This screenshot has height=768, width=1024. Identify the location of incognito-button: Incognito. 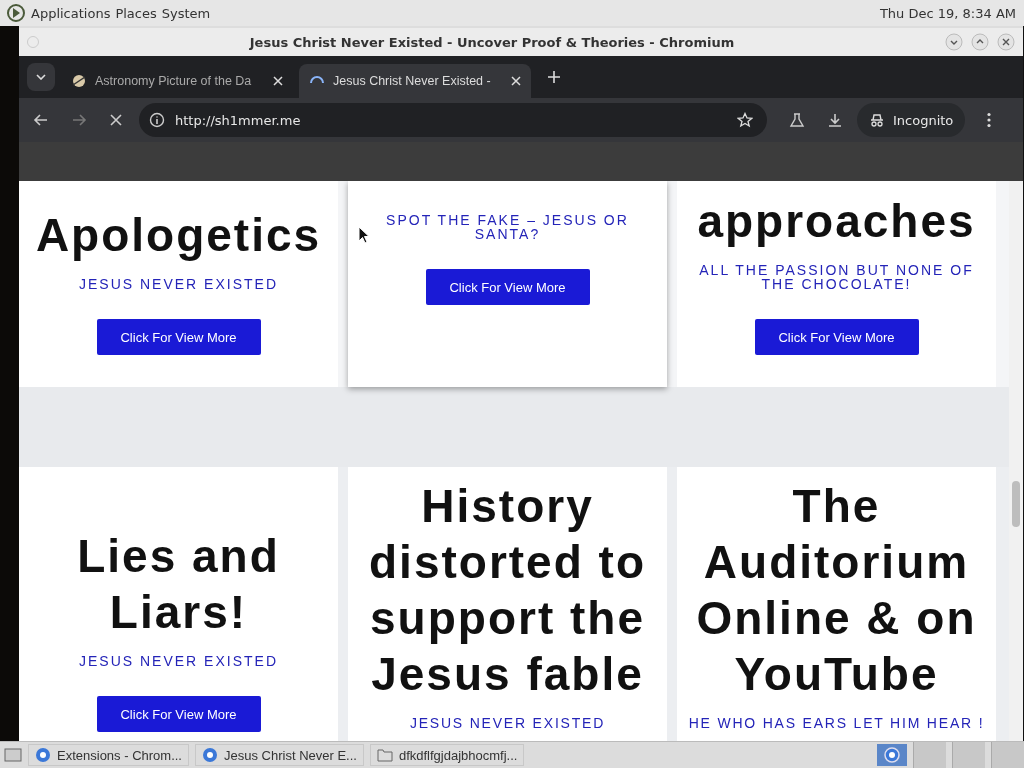
(911, 120).